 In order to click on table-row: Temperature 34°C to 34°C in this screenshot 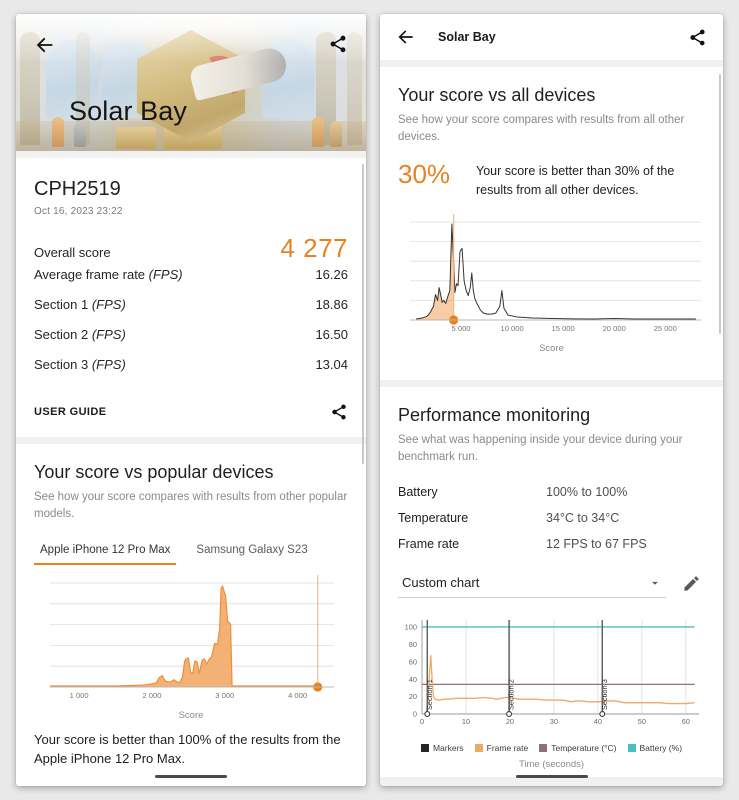, I will do `click(551, 518)`.